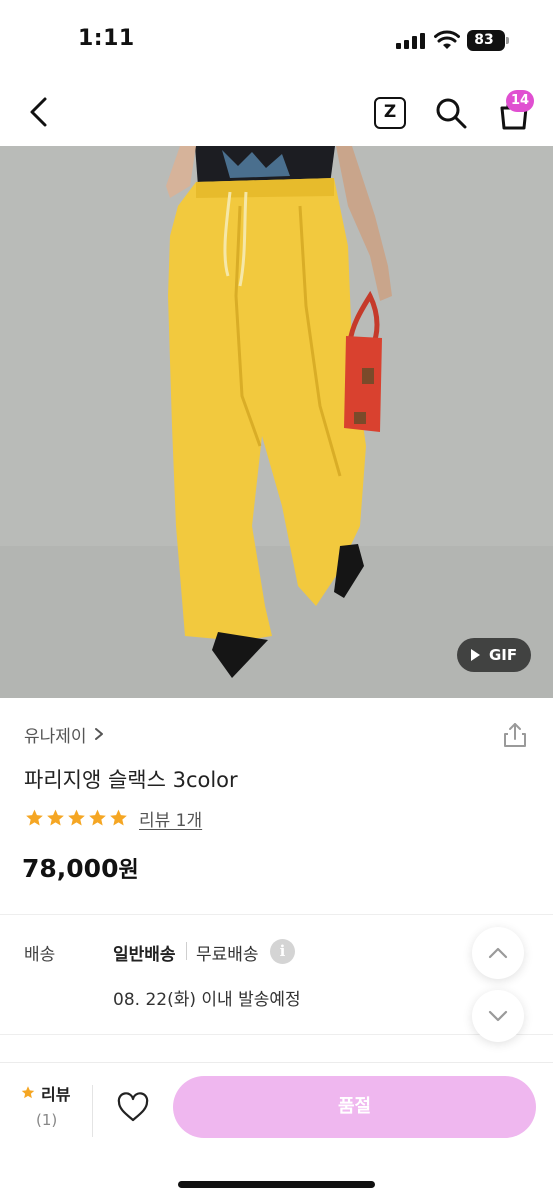  I want to click on price-value: 78,000, so click(70, 868).